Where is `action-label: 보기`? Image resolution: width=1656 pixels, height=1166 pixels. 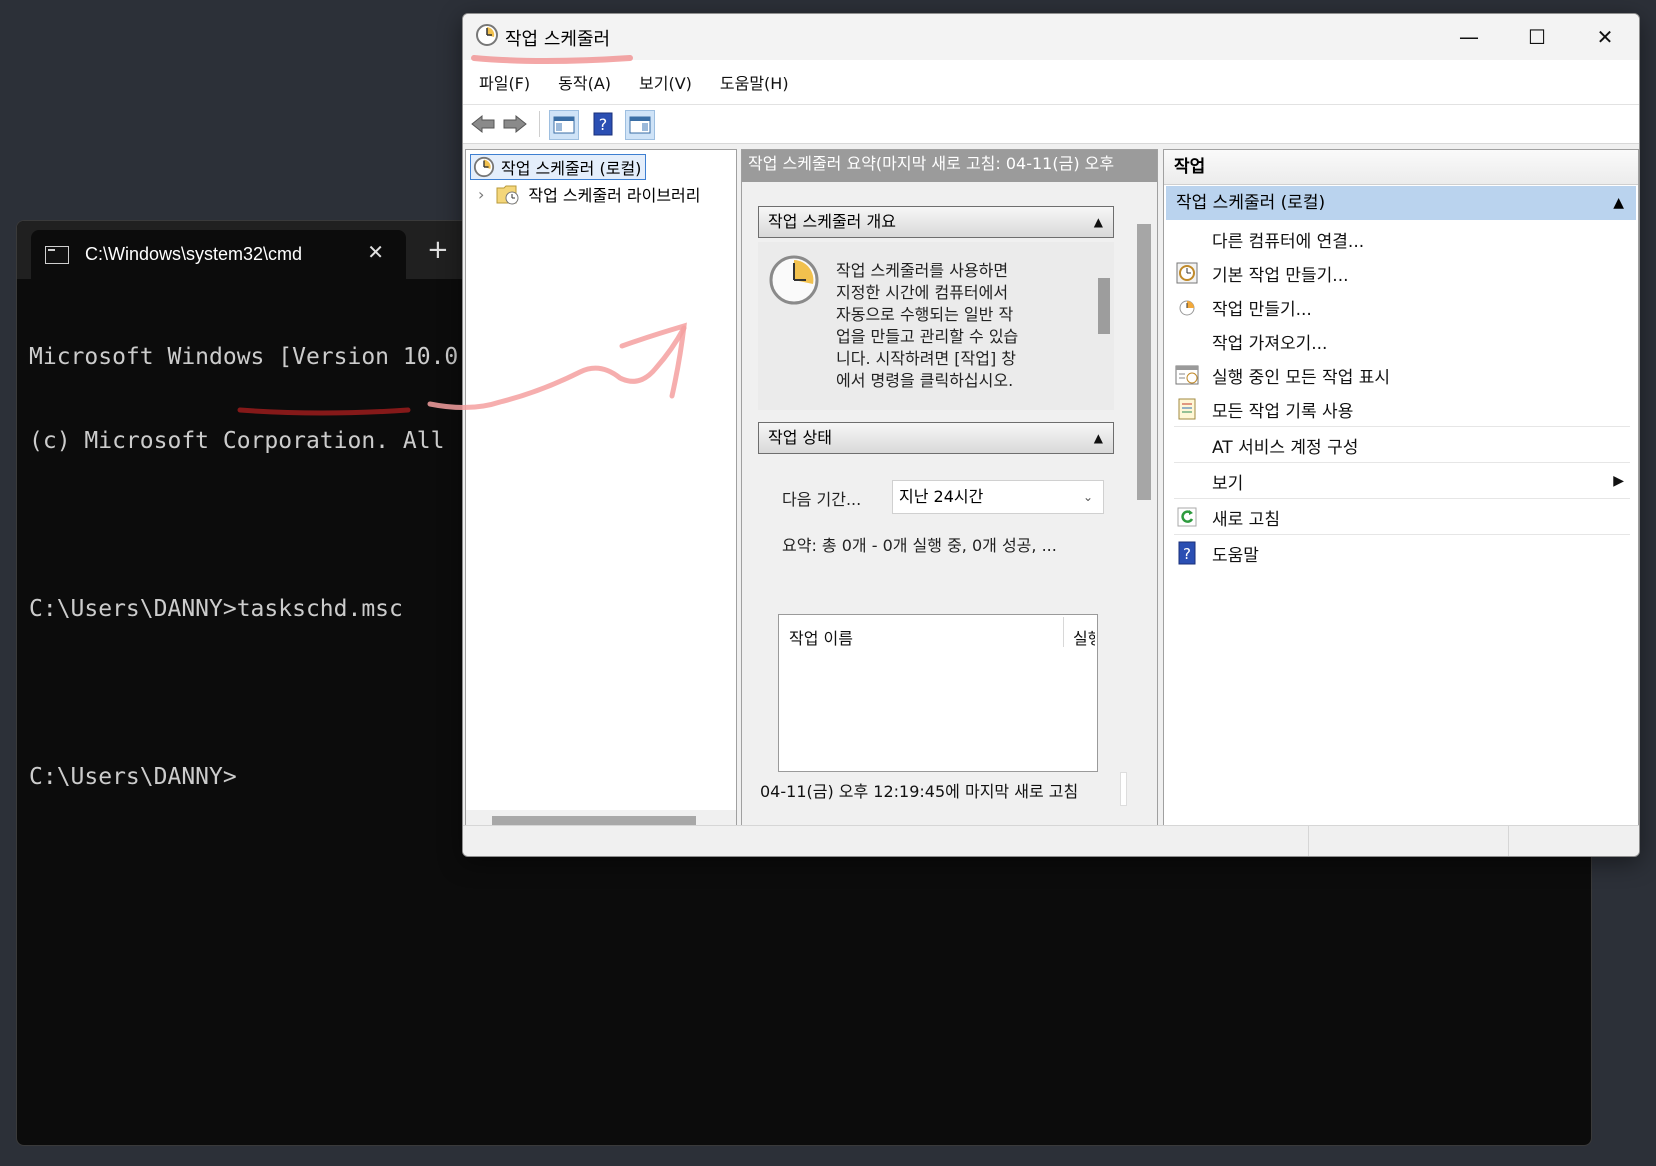 action-label: 보기 is located at coordinates (1228, 483).